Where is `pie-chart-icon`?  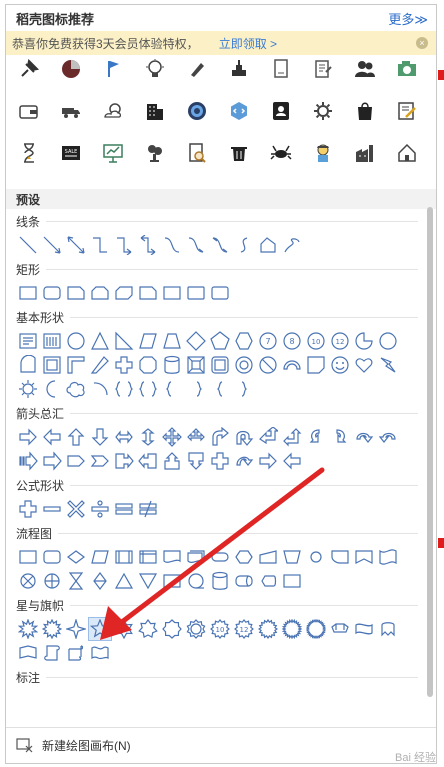
pie-chart-icon is located at coordinates (71, 69).